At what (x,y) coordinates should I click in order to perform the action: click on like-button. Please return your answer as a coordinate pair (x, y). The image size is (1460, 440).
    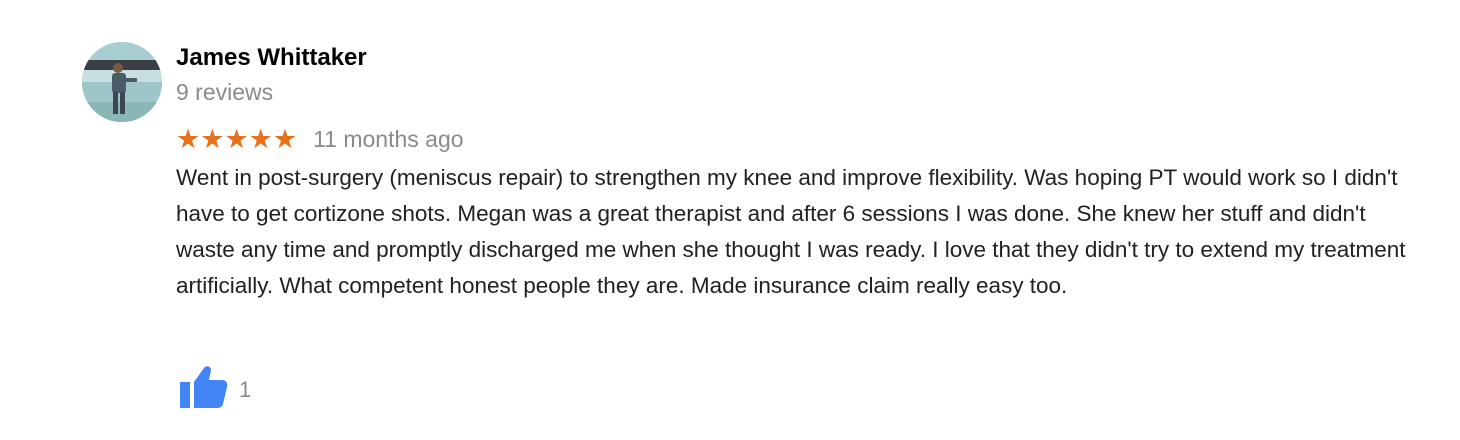
    Looking at the image, I should click on (204, 387).